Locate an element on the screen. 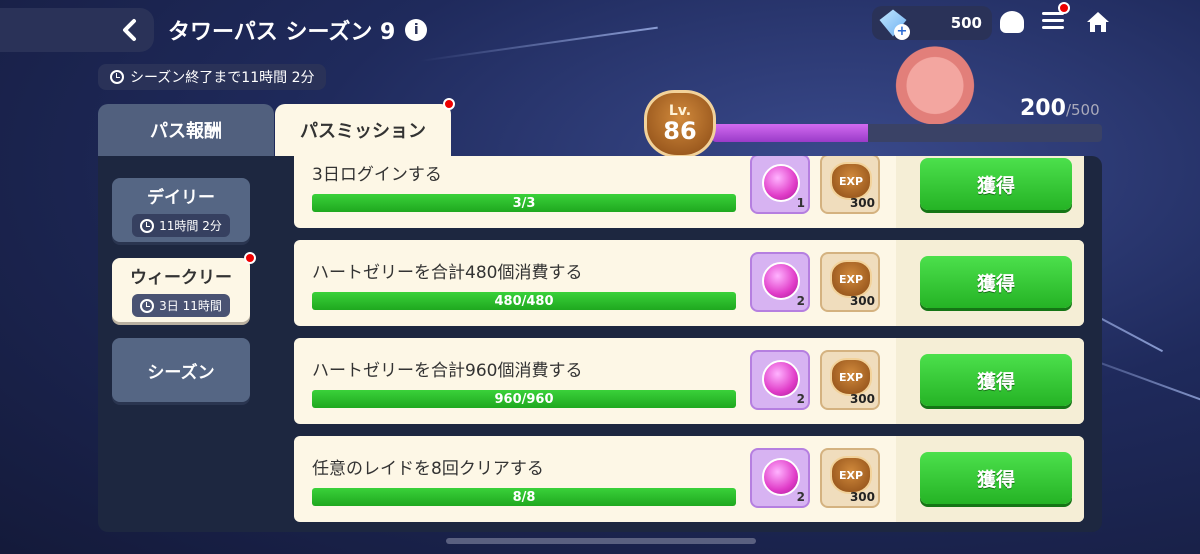 This screenshot has height=554, width=1200. season-timer: シーズン終了まで11時間 2分 is located at coordinates (212, 77).